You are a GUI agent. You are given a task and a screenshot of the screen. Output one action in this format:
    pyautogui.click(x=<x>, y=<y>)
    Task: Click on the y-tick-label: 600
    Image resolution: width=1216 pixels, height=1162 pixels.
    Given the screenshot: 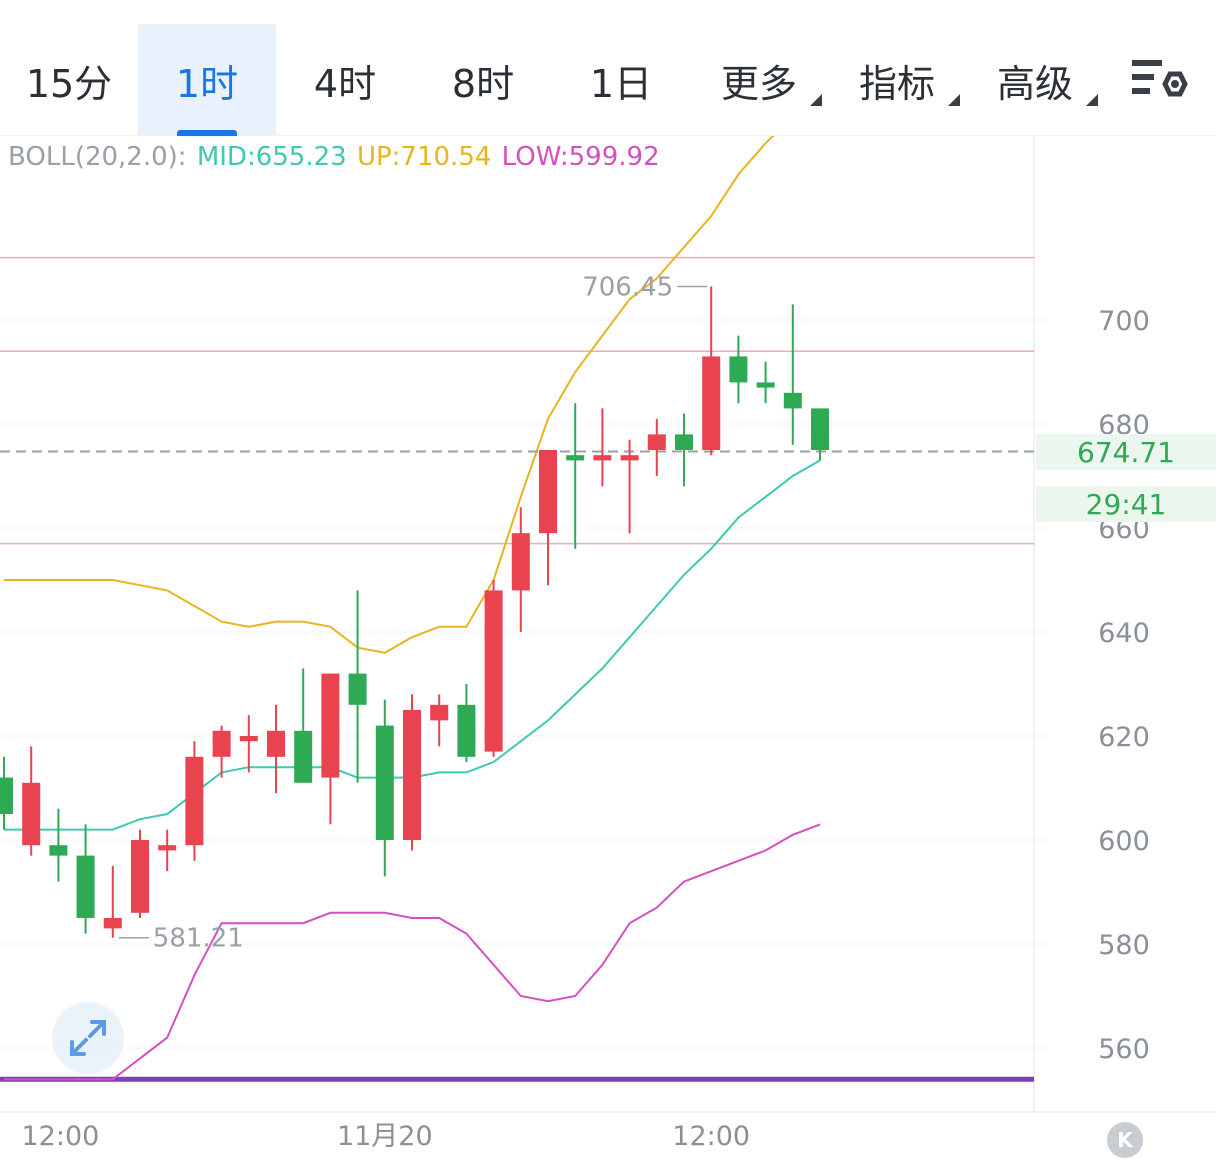 What is the action you would take?
    pyautogui.click(x=1124, y=841)
    